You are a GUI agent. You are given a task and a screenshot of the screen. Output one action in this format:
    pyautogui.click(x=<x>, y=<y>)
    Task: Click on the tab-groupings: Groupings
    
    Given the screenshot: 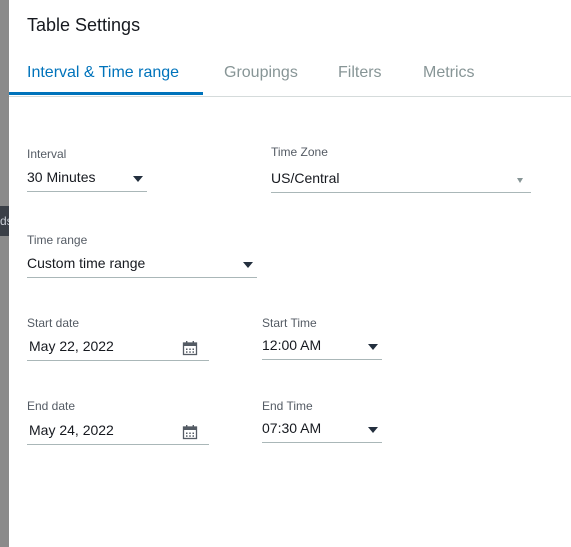 What is the action you would take?
    pyautogui.click(x=261, y=73)
    